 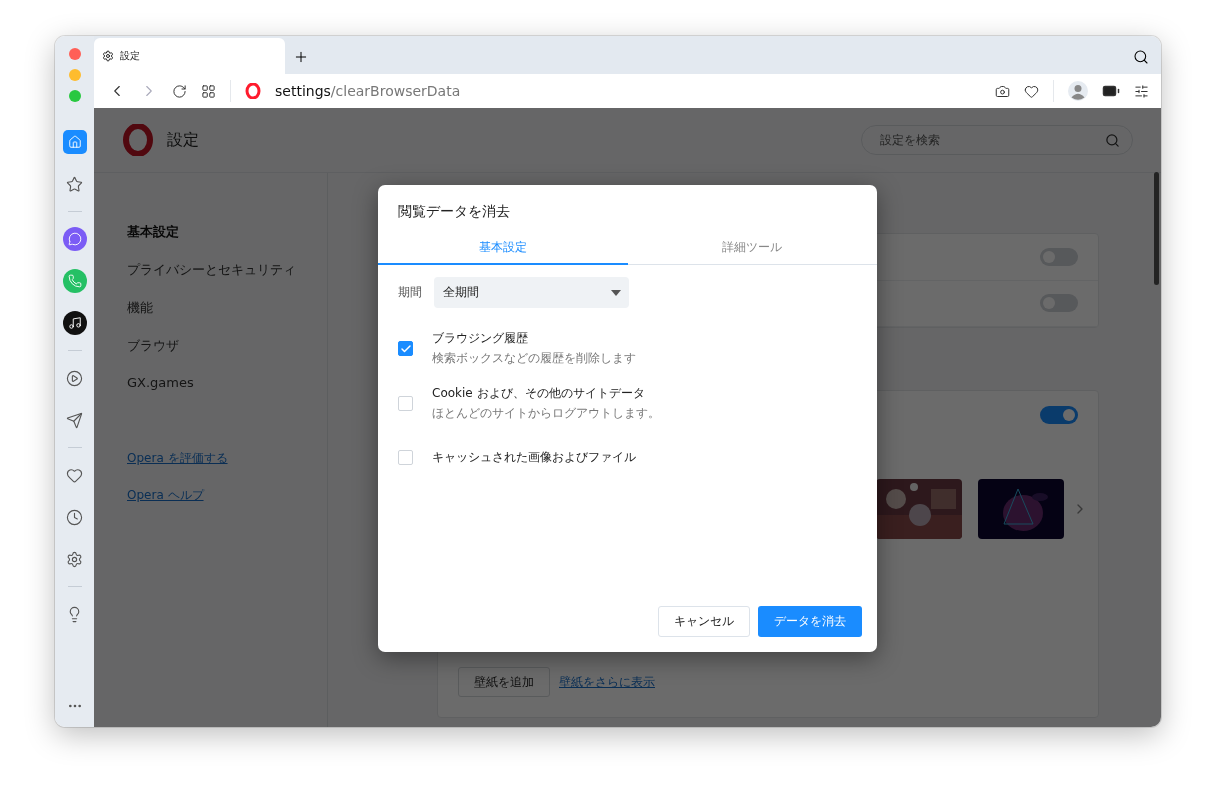 I want to click on clear-data-button: データを消去, so click(x=810, y=621).